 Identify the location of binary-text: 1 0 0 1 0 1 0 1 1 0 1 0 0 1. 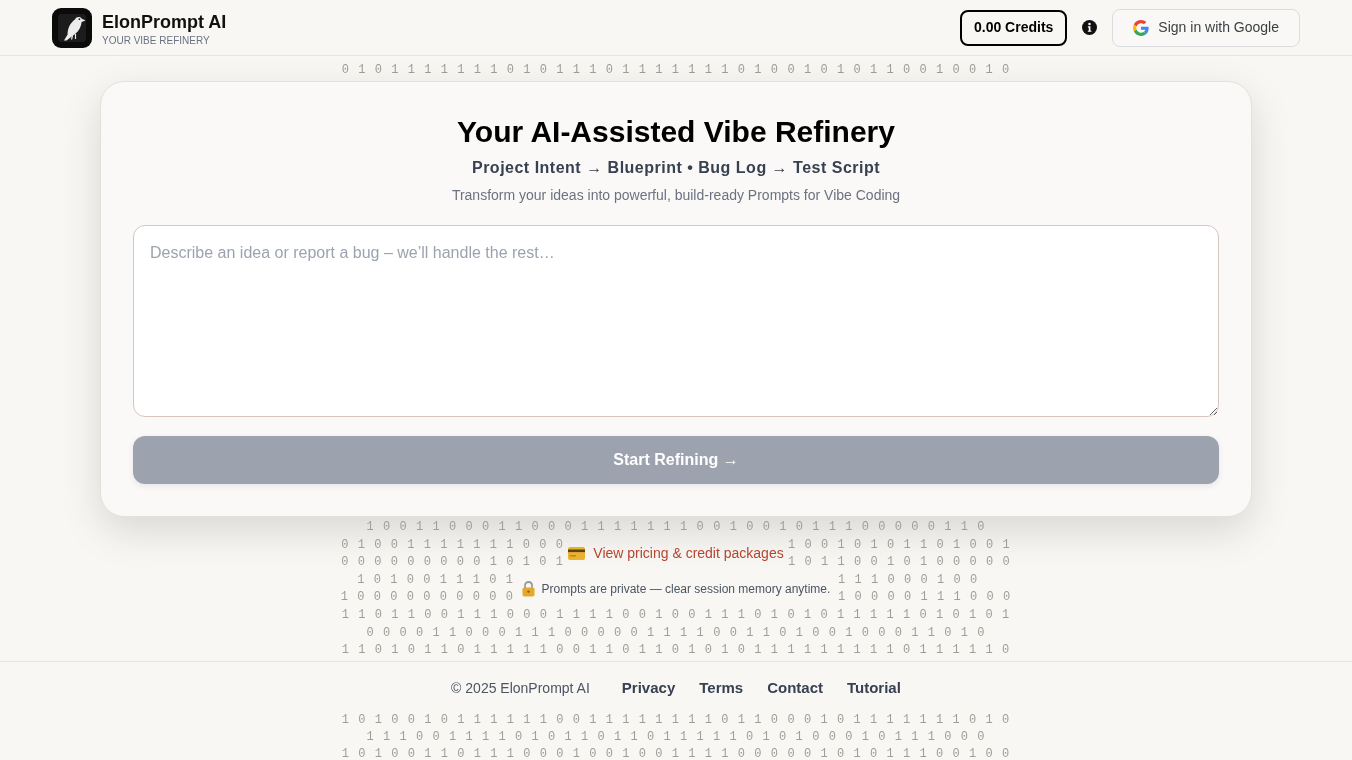
(899, 544).